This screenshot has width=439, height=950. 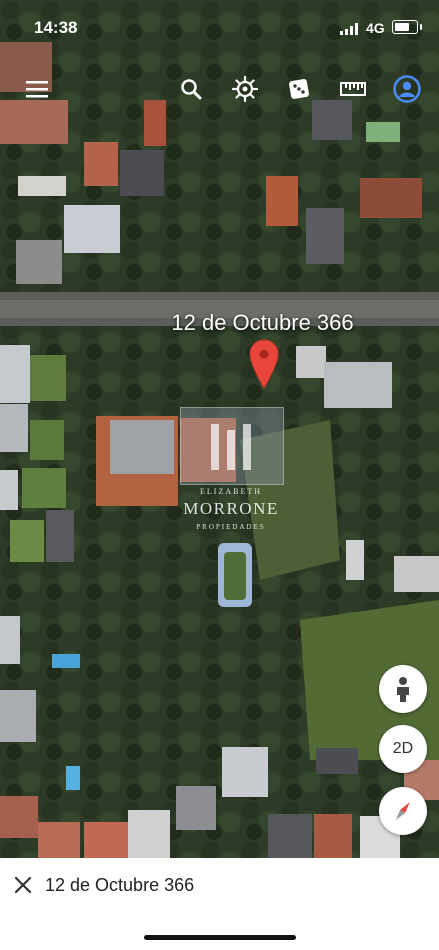 I want to click on compass-button, so click(x=403, y=811).